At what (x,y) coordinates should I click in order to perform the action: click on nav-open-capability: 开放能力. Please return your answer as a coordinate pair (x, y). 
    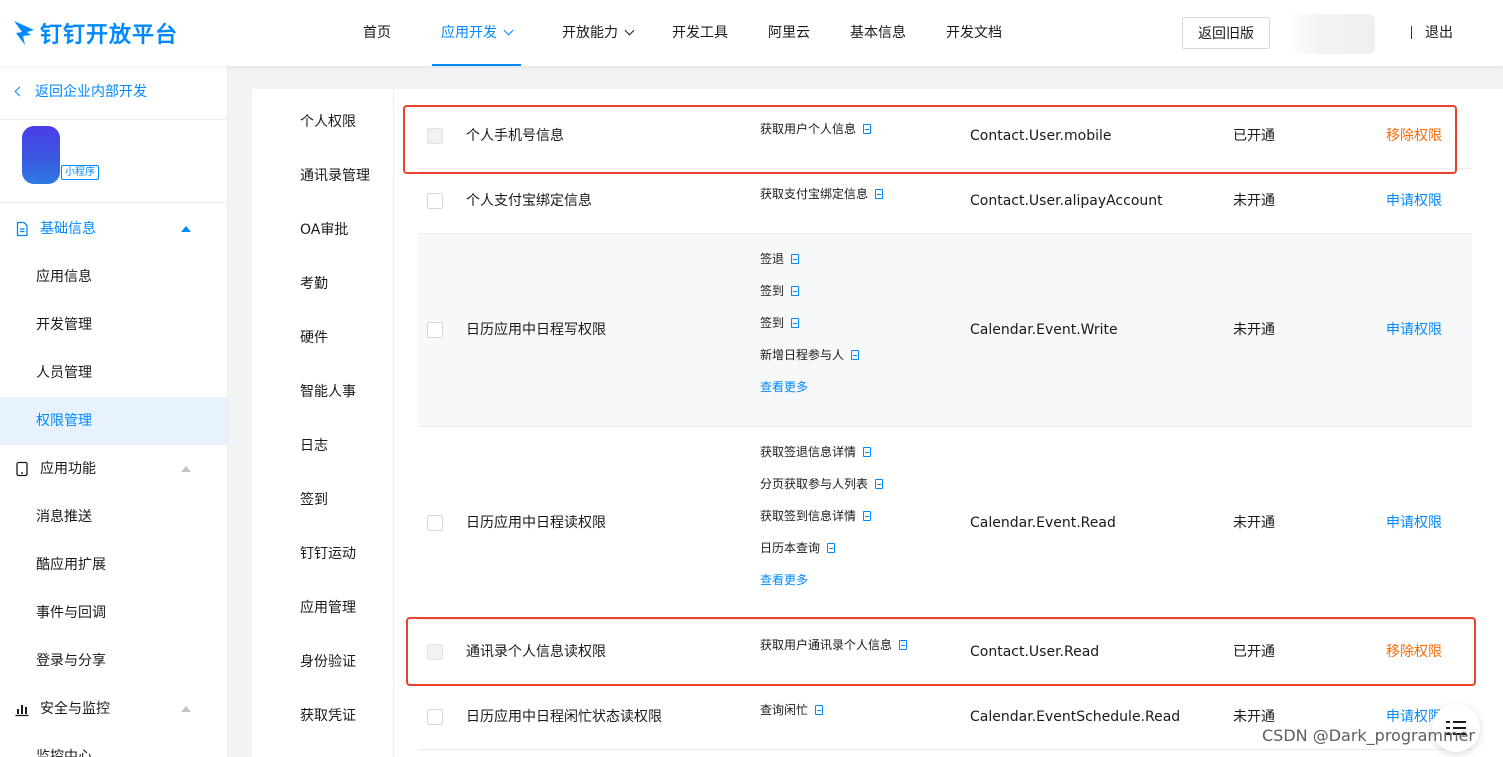
    Looking at the image, I should click on (598, 33).